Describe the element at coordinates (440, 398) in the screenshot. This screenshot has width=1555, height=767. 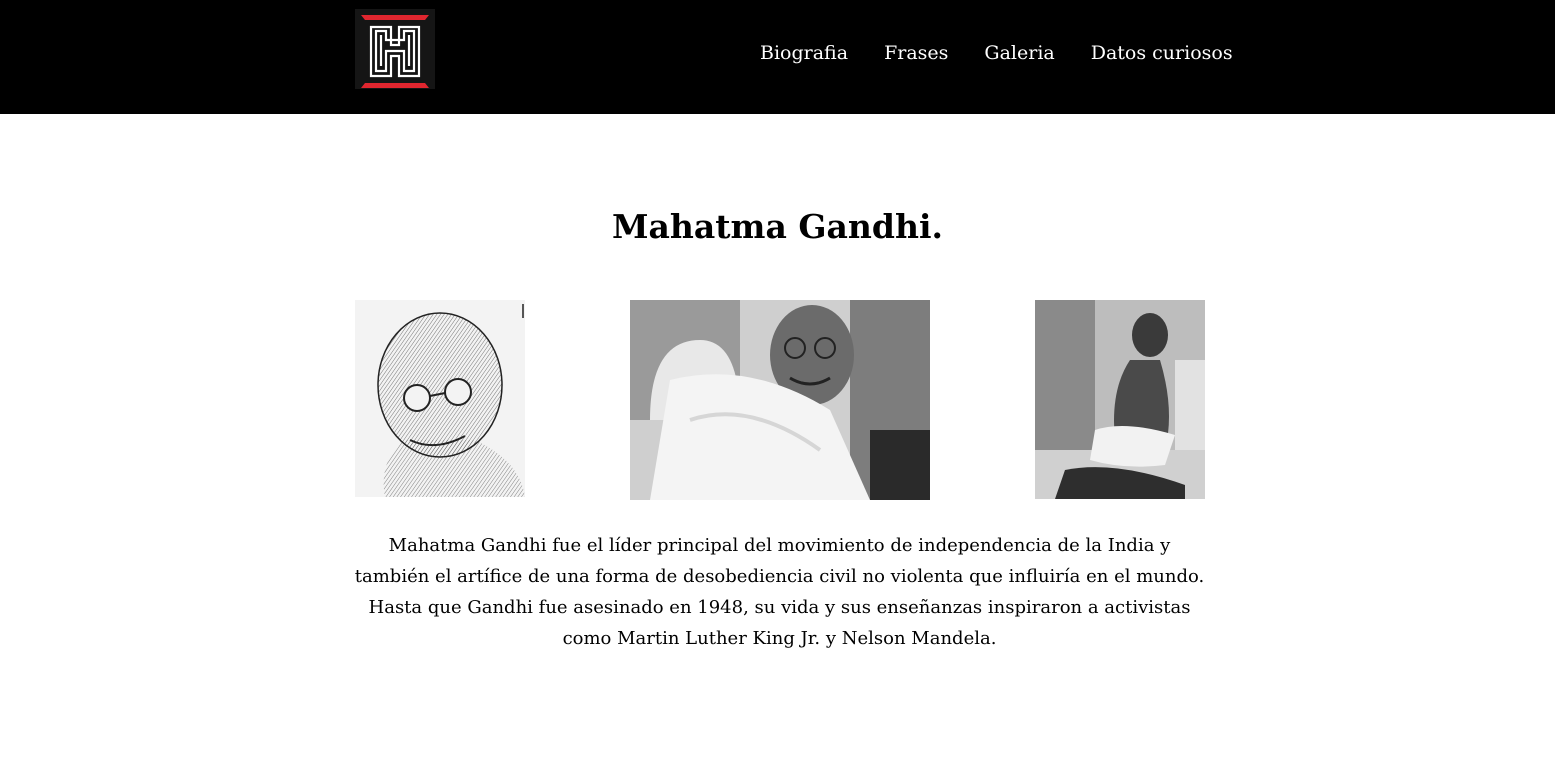
I see `gandhi-engraving-photo` at that location.